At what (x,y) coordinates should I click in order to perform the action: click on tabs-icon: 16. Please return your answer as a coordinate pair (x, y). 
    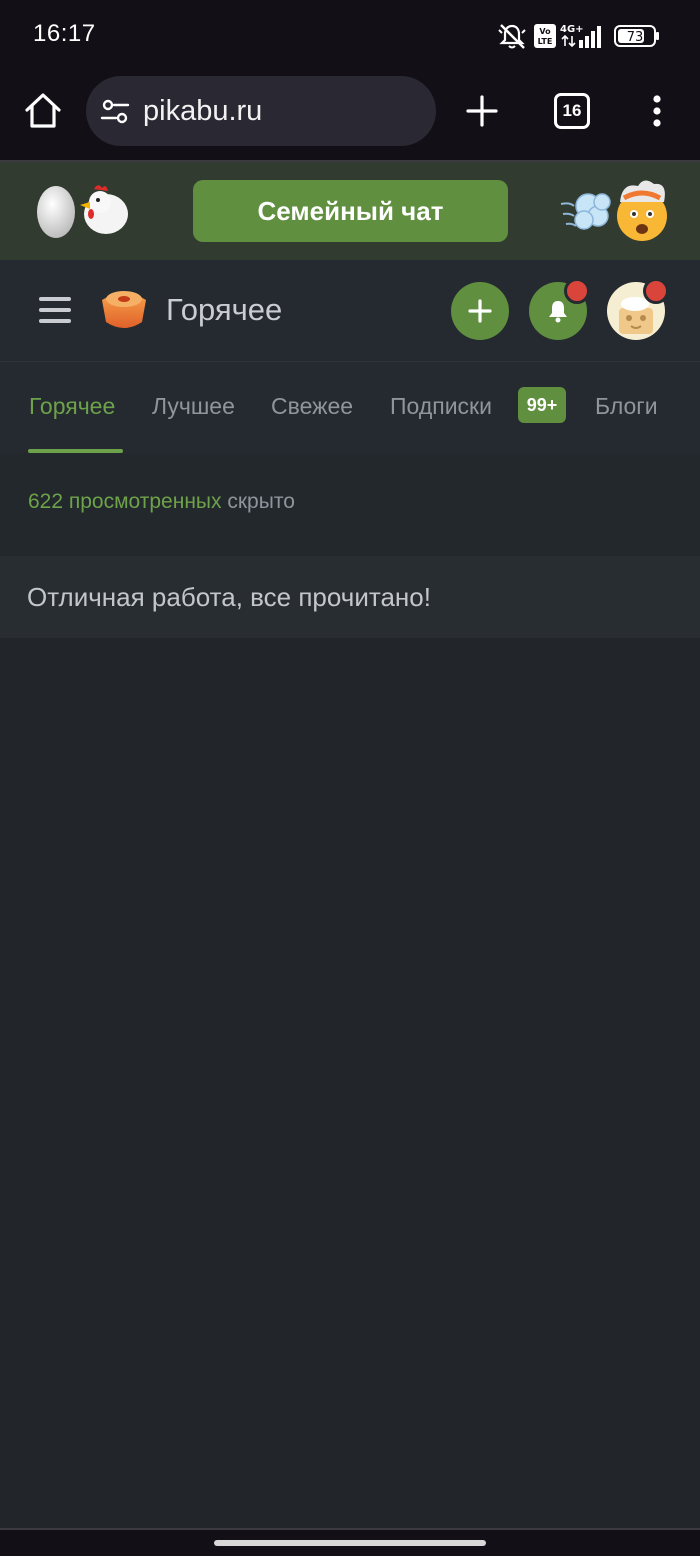
    Looking at the image, I should click on (572, 111).